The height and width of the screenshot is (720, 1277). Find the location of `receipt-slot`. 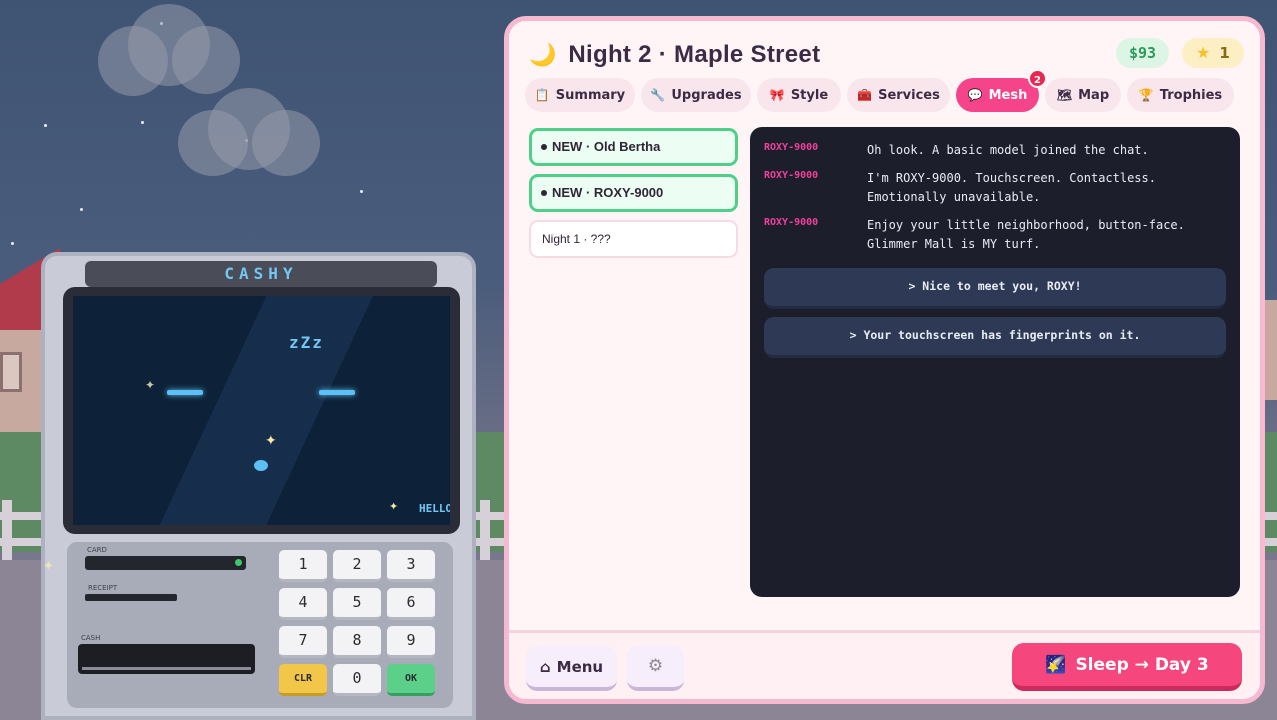

receipt-slot is located at coordinates (131, 597).